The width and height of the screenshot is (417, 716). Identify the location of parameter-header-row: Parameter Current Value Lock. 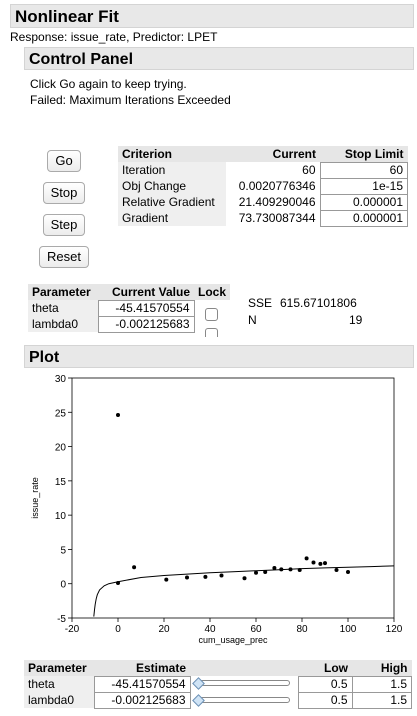
(129, 292).